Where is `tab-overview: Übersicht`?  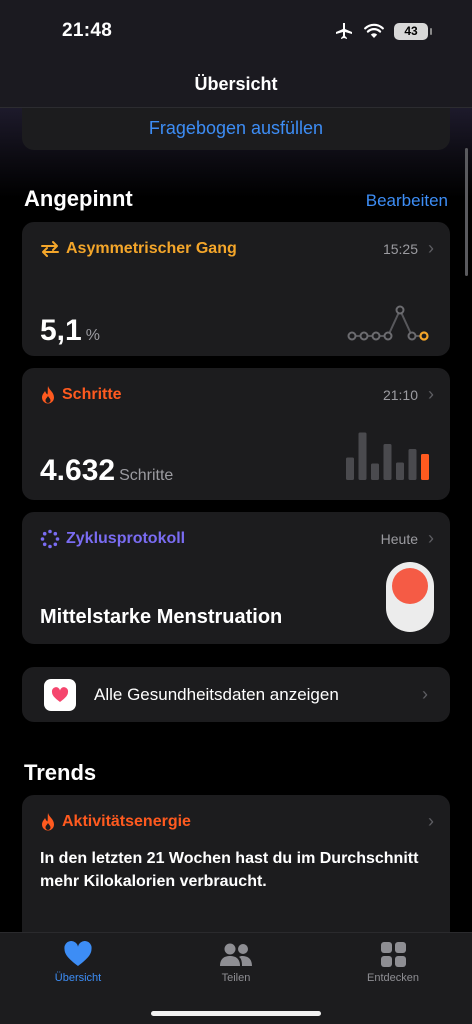 tab-overview: Übersicht is located at coordinates (78, 962).